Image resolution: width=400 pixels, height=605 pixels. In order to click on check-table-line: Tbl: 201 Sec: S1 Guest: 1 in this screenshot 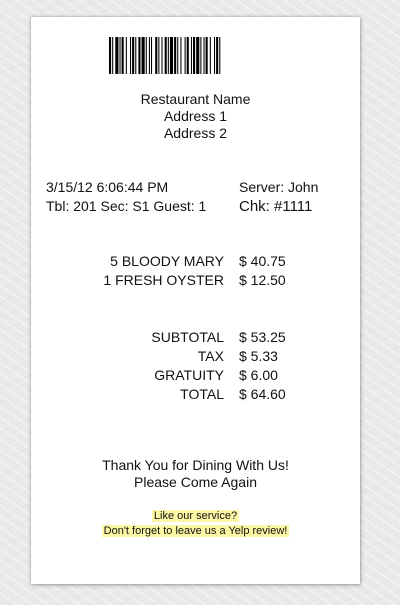, I will do `click(126, 206)`.